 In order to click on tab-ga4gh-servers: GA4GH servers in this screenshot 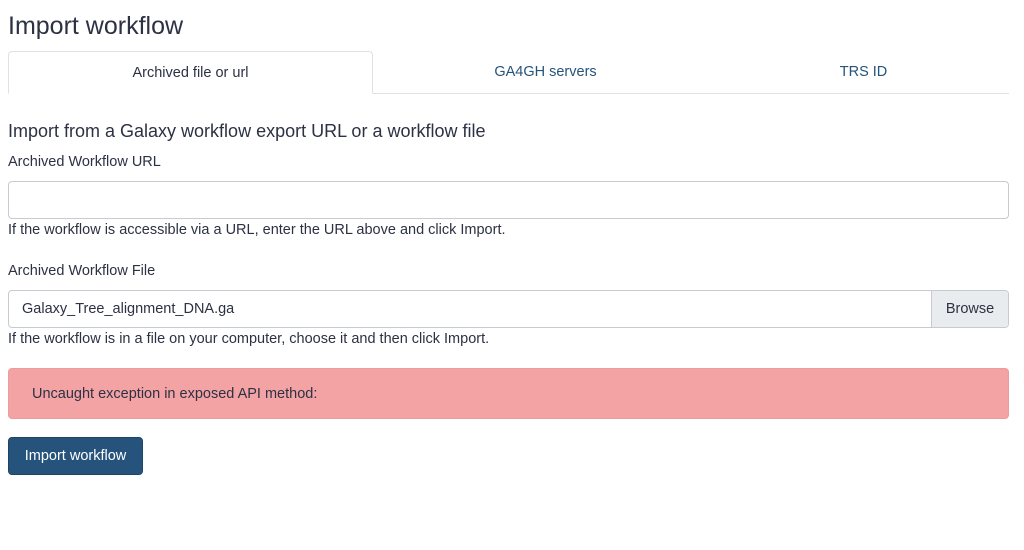, I will do `click(545, 71)`.